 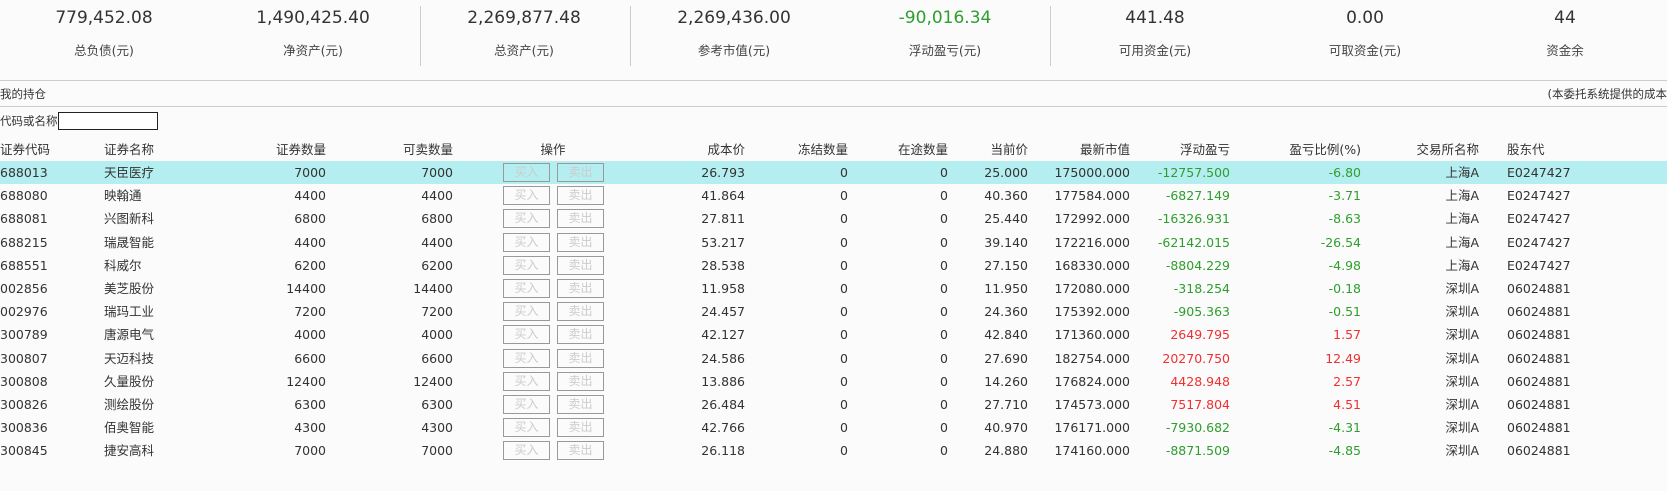 I want to click on cell-quantity: 6200, so click(x=310, y=265).